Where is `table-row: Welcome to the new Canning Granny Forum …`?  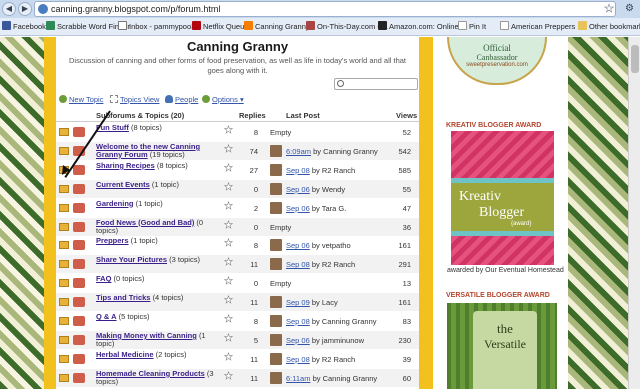
table-row: Welcome to the new Canning Granny Forum … is located at coordinates (237, 150).